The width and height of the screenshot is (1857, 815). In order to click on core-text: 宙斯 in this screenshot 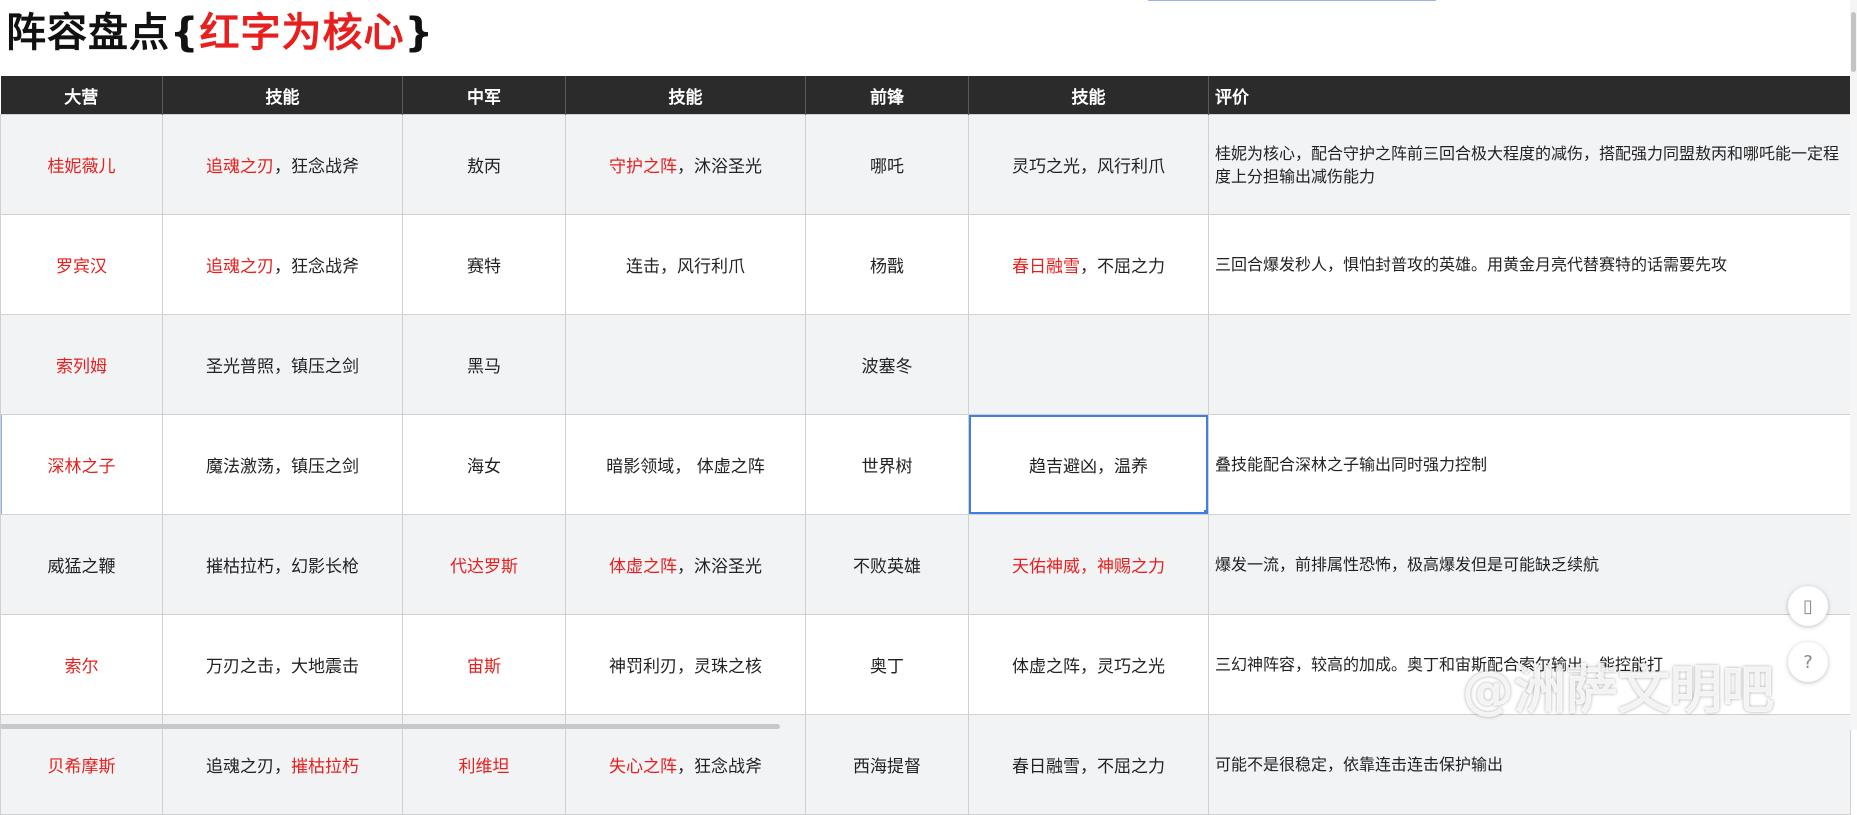, I will do `click(484, 667)`.